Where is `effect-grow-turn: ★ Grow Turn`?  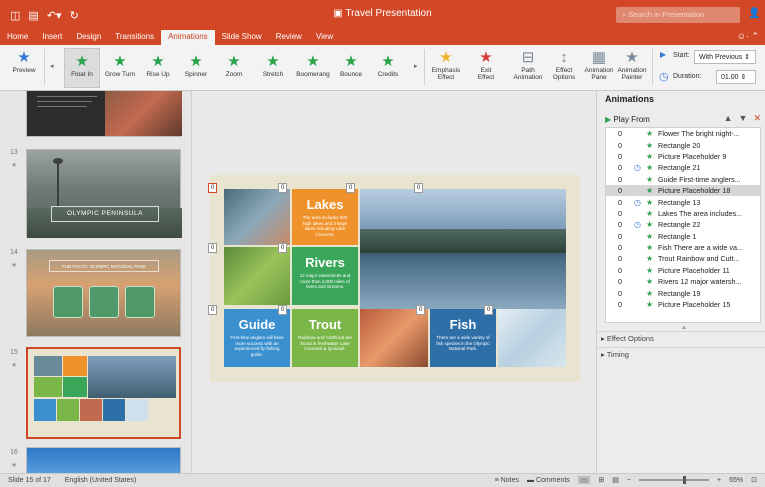 effect-grow-turn: ★ Grow Turn is located at coordinates (120, 65).